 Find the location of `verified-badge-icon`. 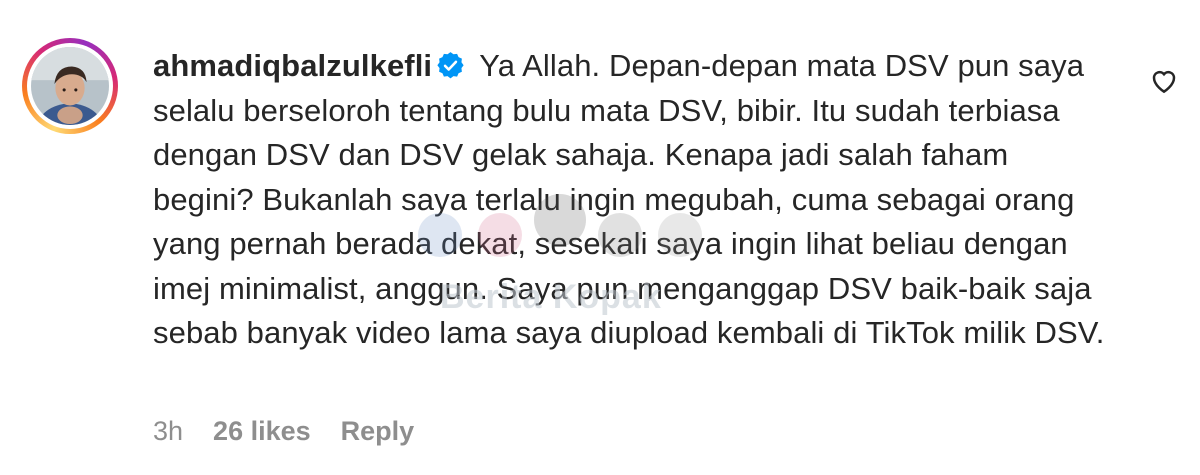

verified-badge-icon is located at coordinates (450, 65).